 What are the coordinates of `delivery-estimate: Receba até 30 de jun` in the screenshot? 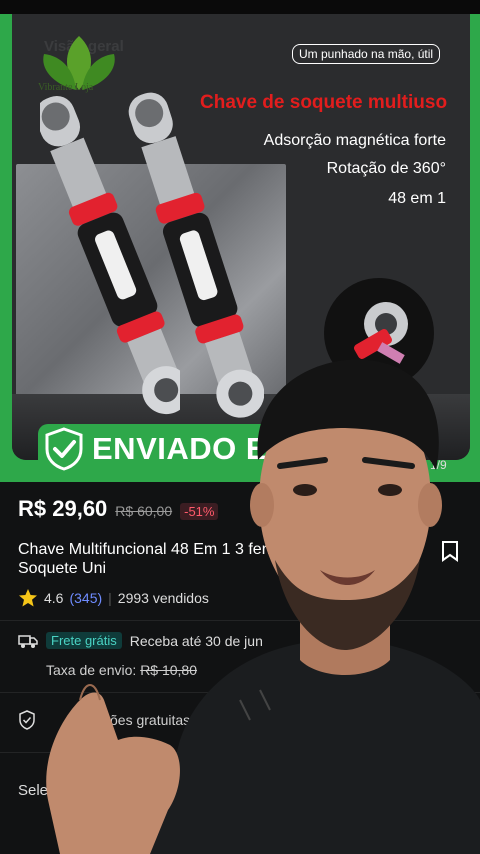 It's located at (196, 640).